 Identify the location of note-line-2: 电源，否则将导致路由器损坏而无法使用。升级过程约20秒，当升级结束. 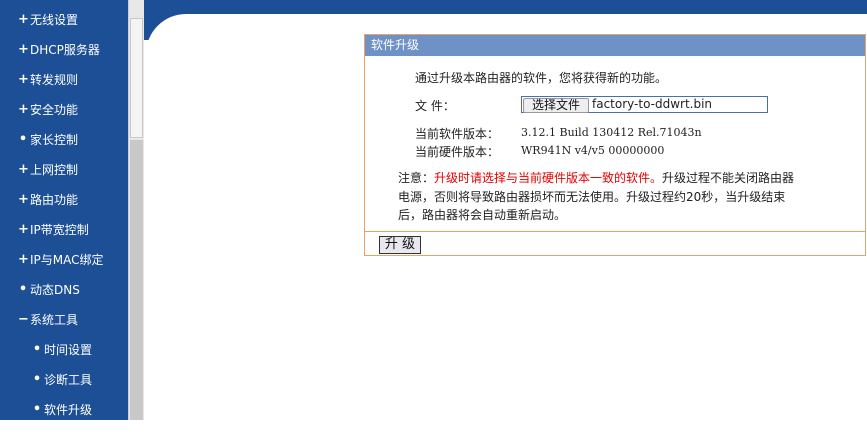
(592, 197).